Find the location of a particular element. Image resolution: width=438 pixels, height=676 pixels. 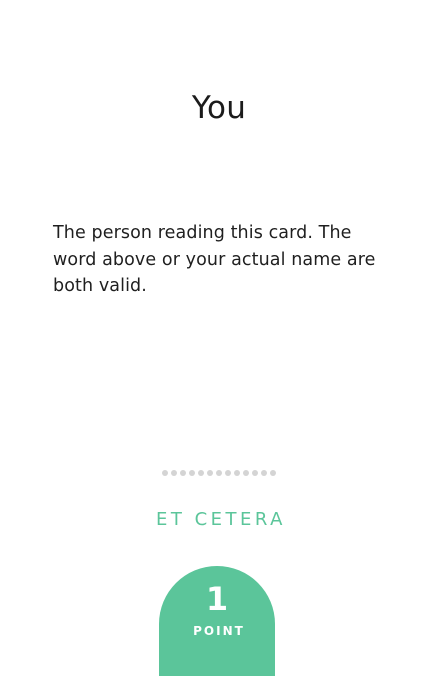

card-title: You is located at coordinates (219, 108).